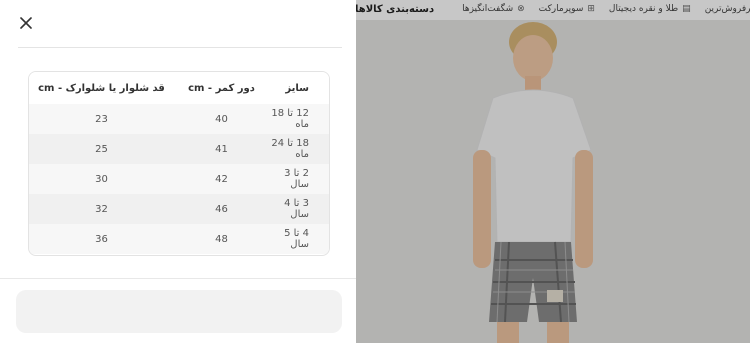 Image resolution: width=750 pixels, height=343 pixels. Describe the element at coordinates (101, 149) in the screenshot. I see `cell-length: 25` at that location.